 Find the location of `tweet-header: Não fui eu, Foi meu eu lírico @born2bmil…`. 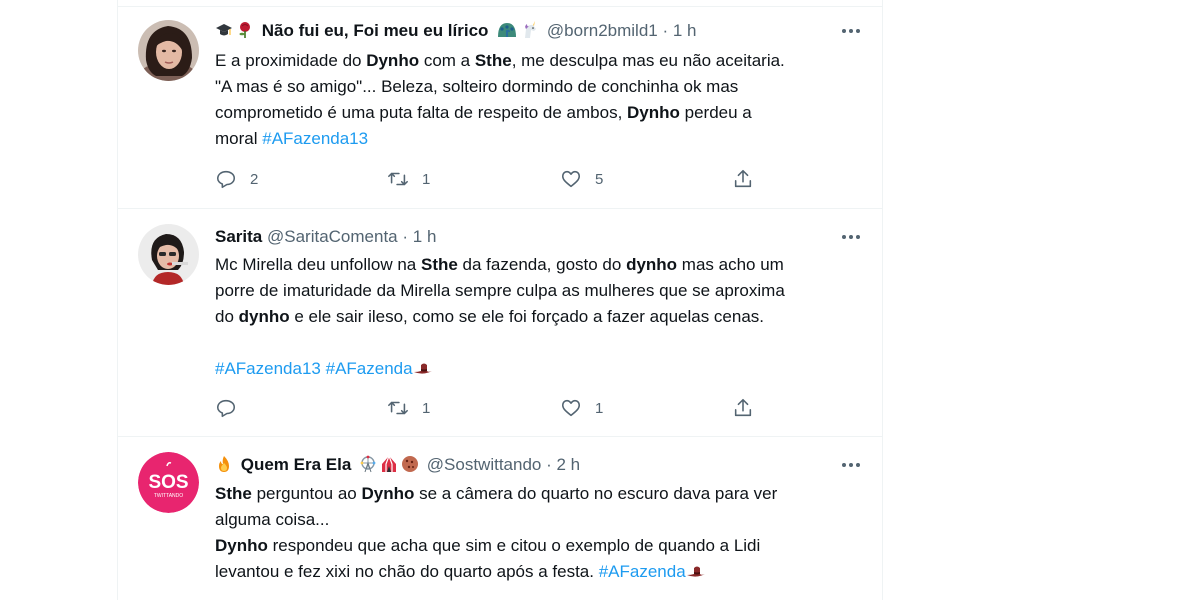

tweet-header: Não fui eu, Foi meu eu lírico @born2bmil… is located at coordinates (516, 31).